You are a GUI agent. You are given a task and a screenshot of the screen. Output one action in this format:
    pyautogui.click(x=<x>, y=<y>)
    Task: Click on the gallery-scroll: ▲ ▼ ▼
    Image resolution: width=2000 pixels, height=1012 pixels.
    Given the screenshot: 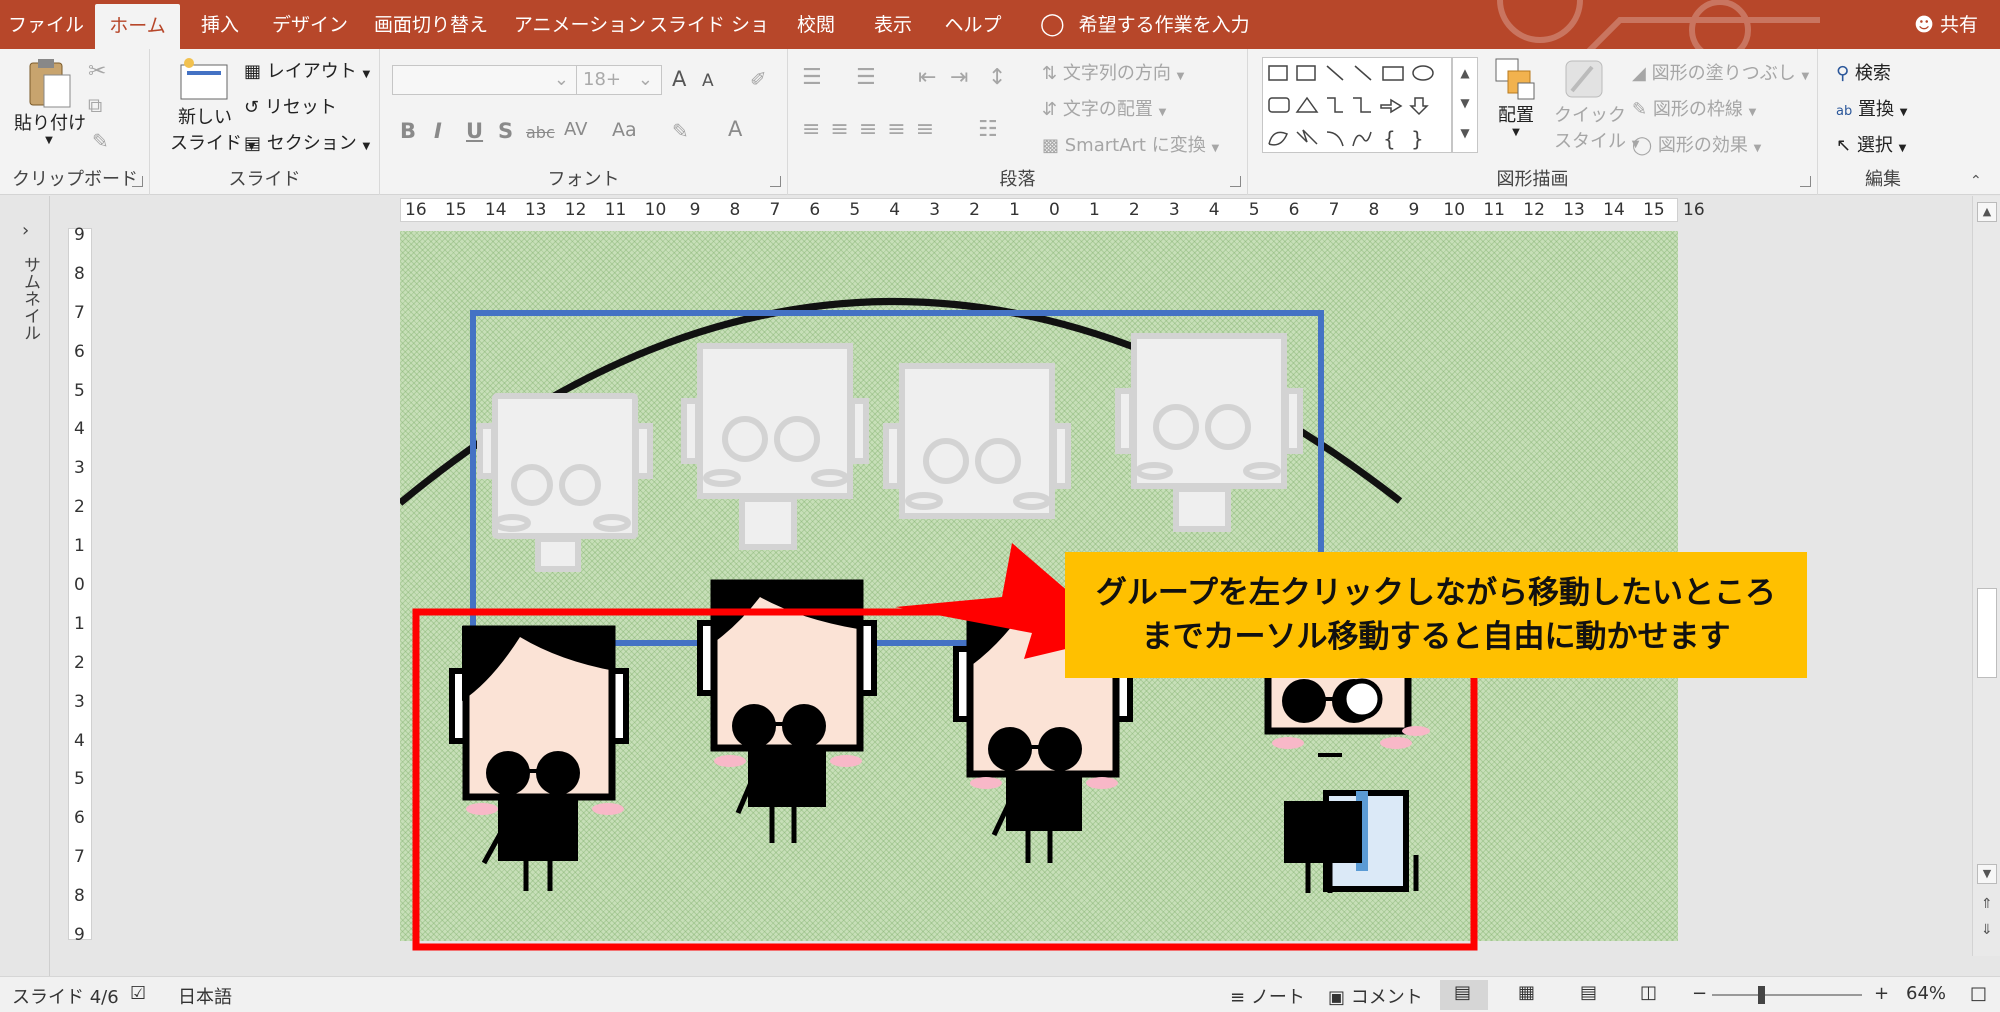 What is the action you would take?
    pyautogui.click(x=1465, y=105)
    